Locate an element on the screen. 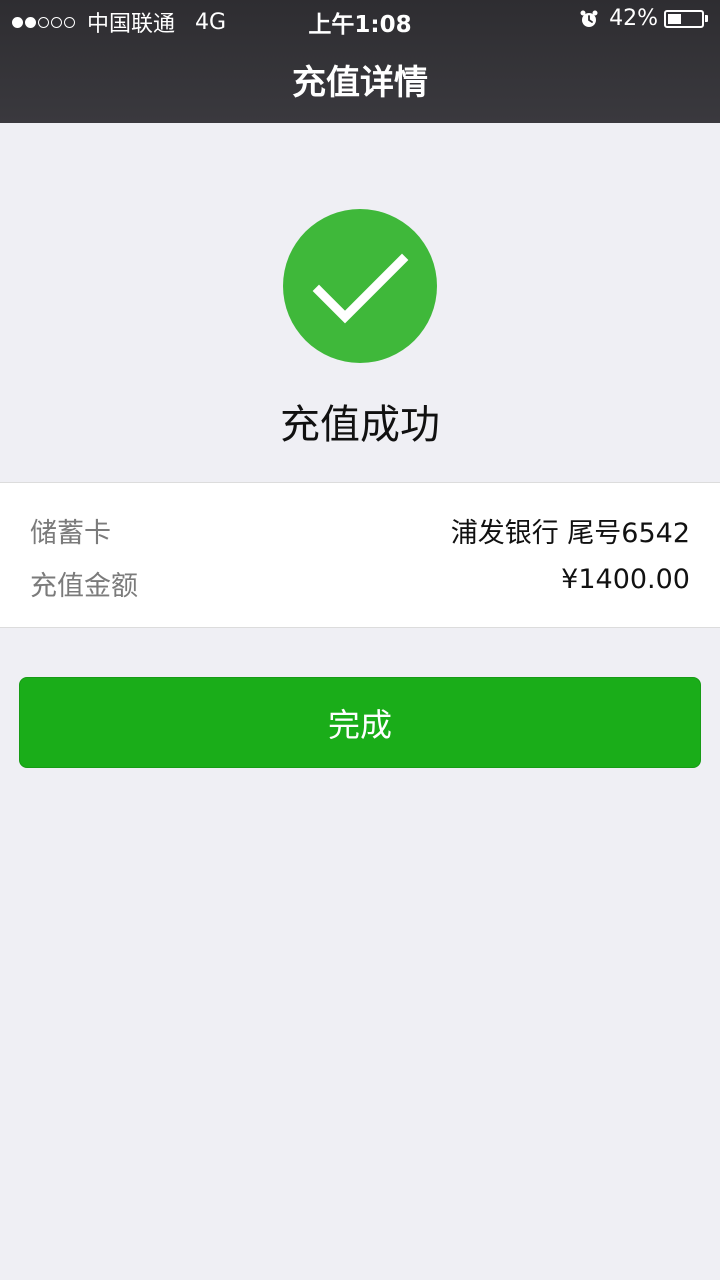  detail-row-card: 储蓄卡 浦发银行 尾号6542 is located at coordinates (360, 530).